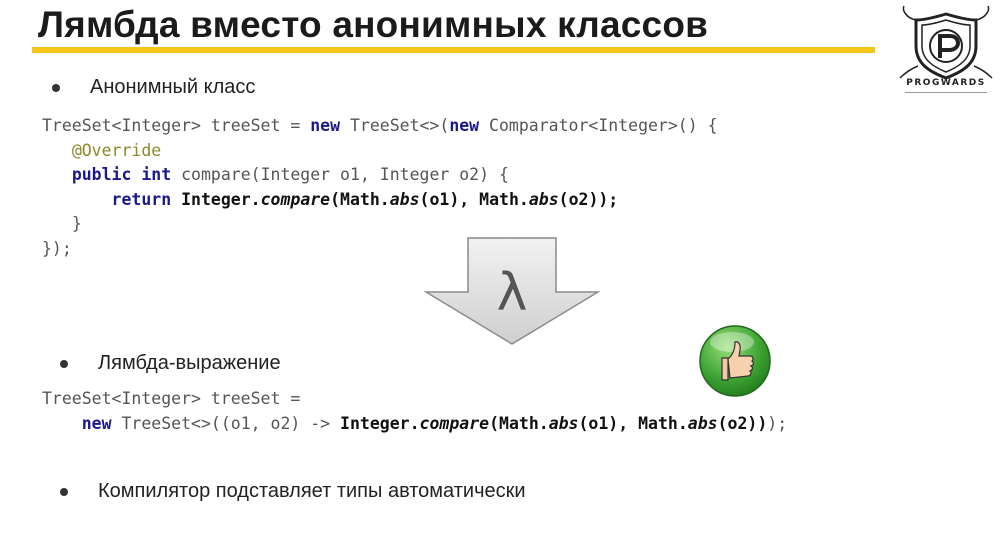 The image size is (1000, 550). Describe the element at coordinates (373, 24) in the screenshot. I see `slide-title: Лямбда вместо анонимных классов` at that location.